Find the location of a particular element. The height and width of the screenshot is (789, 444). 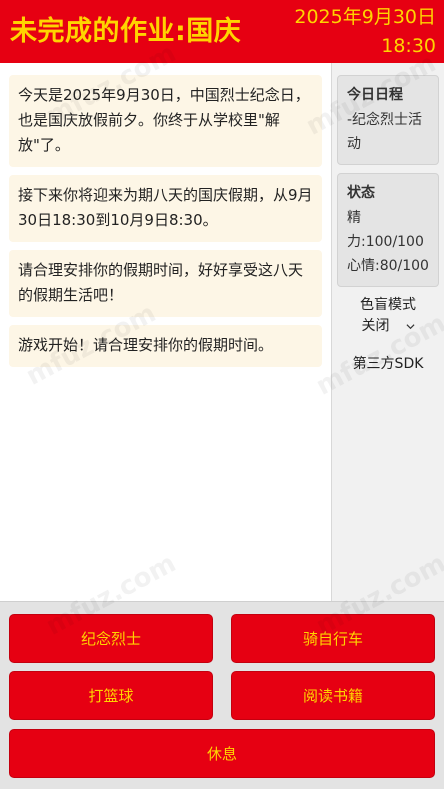

chevron-down-icon is located at coordinates (410, 327).